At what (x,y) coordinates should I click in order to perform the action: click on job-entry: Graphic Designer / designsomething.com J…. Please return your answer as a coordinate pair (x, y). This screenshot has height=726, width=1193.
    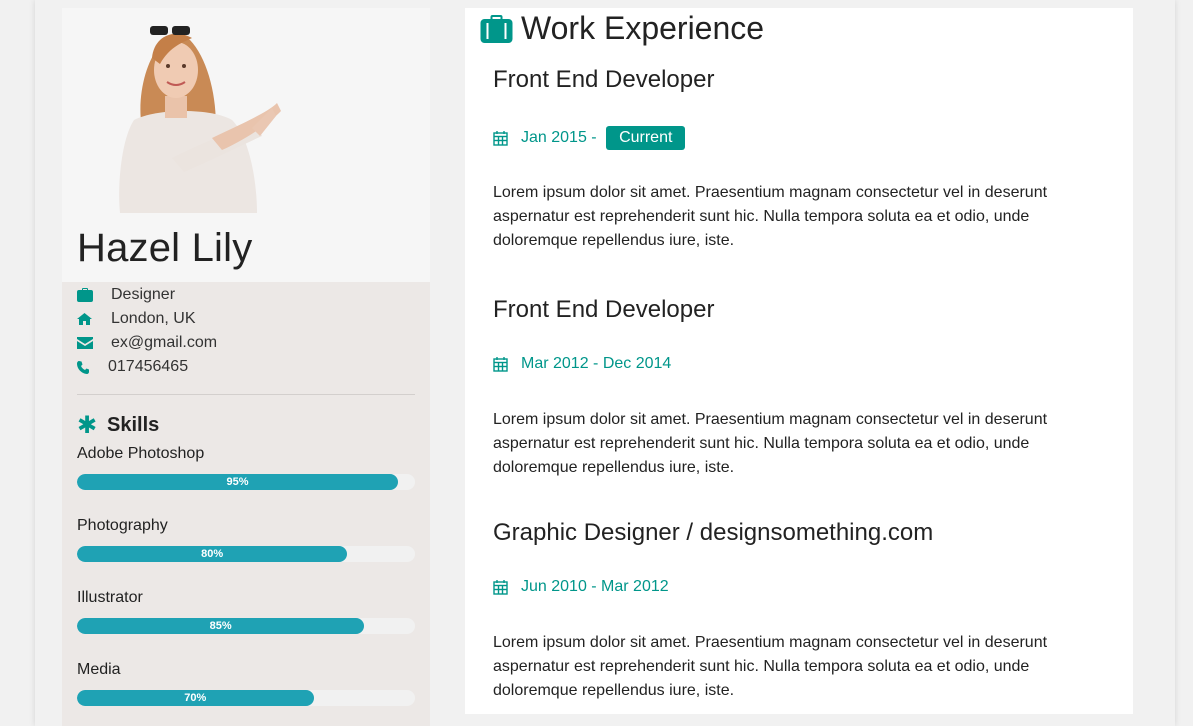
    Looking at the image, I should click on (803, 609).